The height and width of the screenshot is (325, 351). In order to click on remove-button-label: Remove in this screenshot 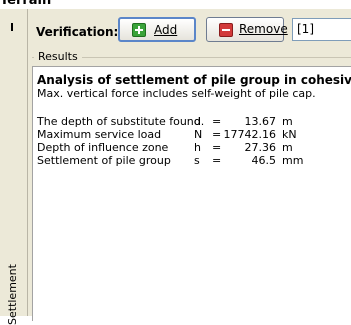, I will do `click(263, 29)`.